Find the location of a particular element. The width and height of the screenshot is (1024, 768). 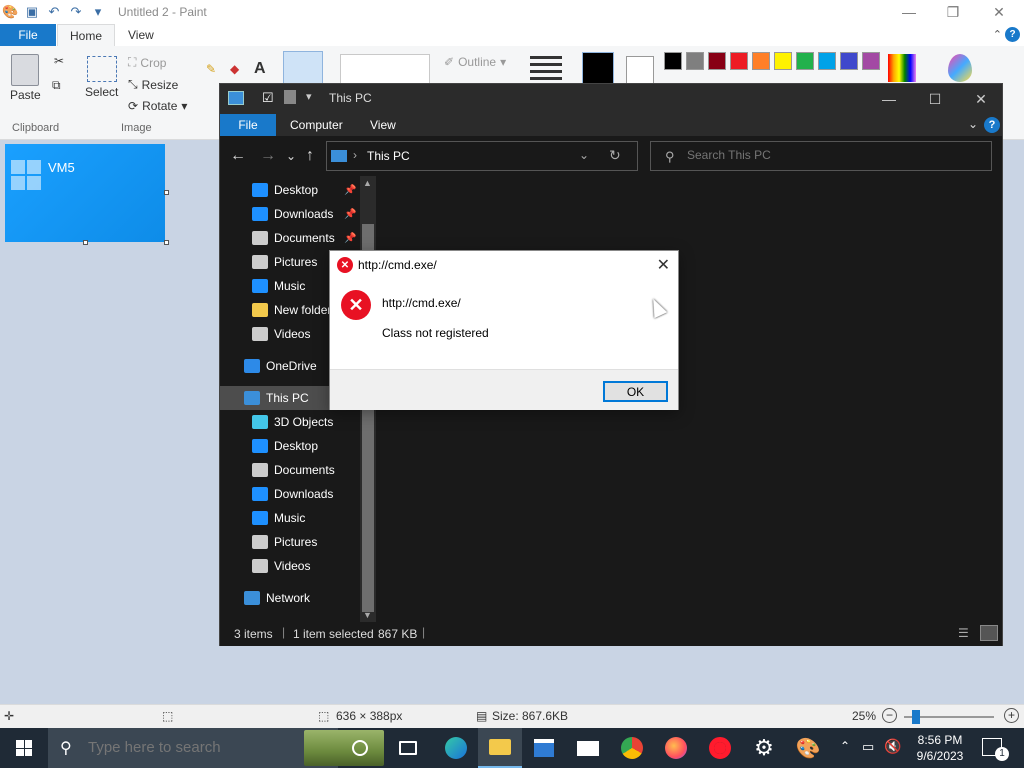

nav-item-desktop: Desktop 📌 is located at coordinates (290, 190).